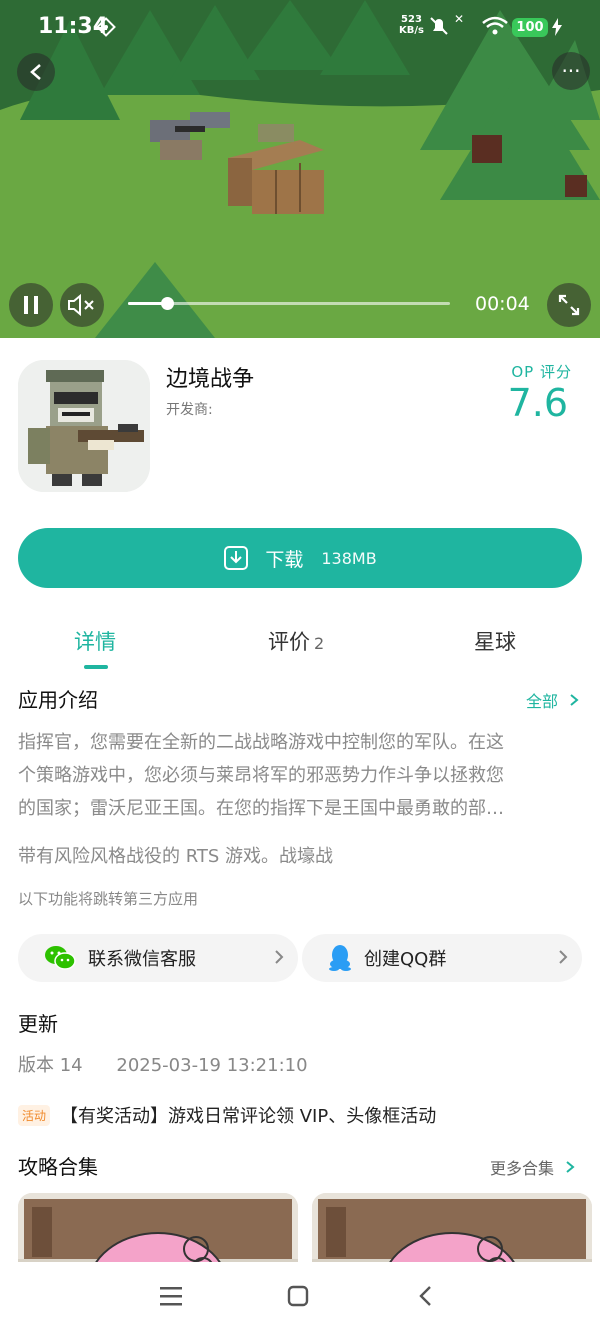  I want to click on version-number: 版本 14, so click(50, 1065).